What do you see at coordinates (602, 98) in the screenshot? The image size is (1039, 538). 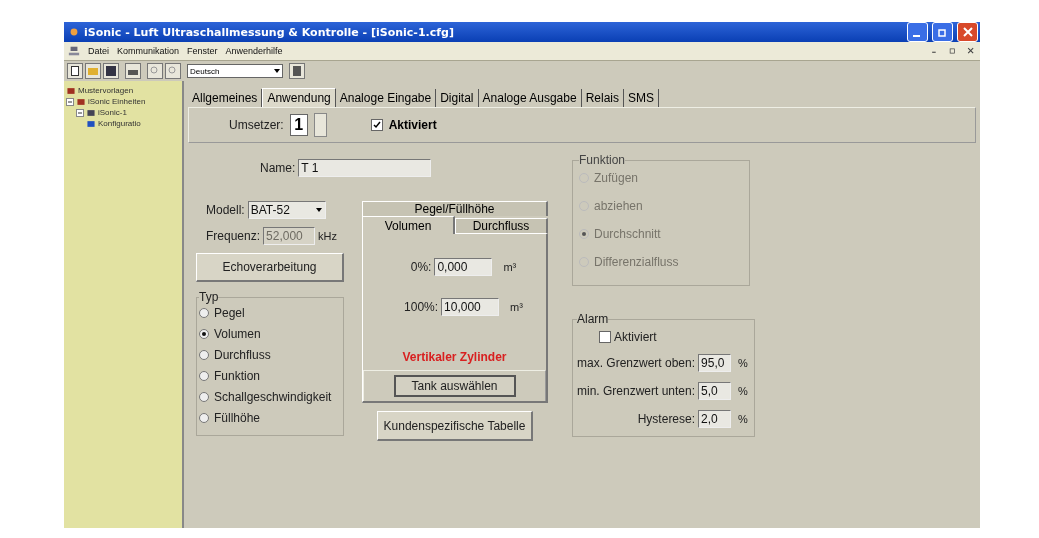 I see `tab: Relais` at bounding box center [602, 98].